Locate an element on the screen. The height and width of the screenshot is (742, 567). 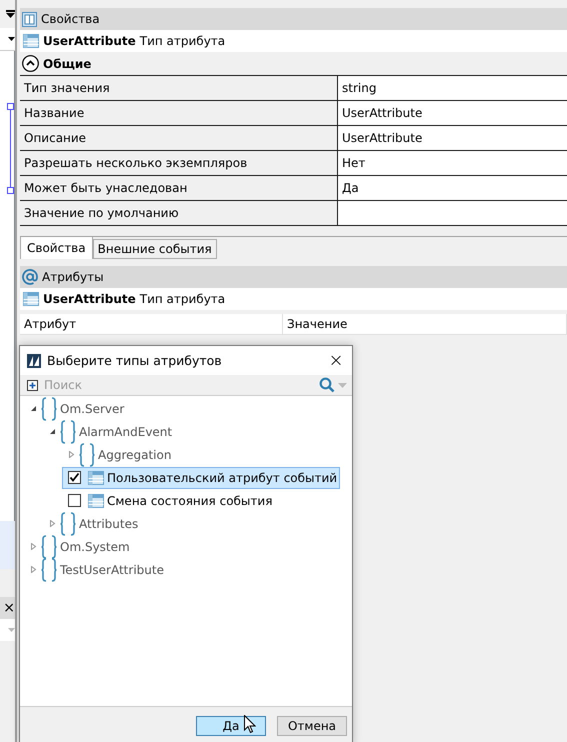
panel-title: Свойства is located at coordinates (70, 19).